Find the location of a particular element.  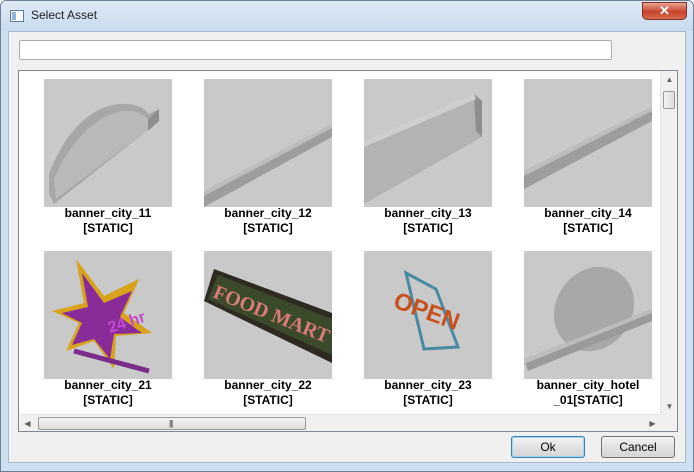

scroll-left-icon: ◀ is located at coordinates (27, 423).